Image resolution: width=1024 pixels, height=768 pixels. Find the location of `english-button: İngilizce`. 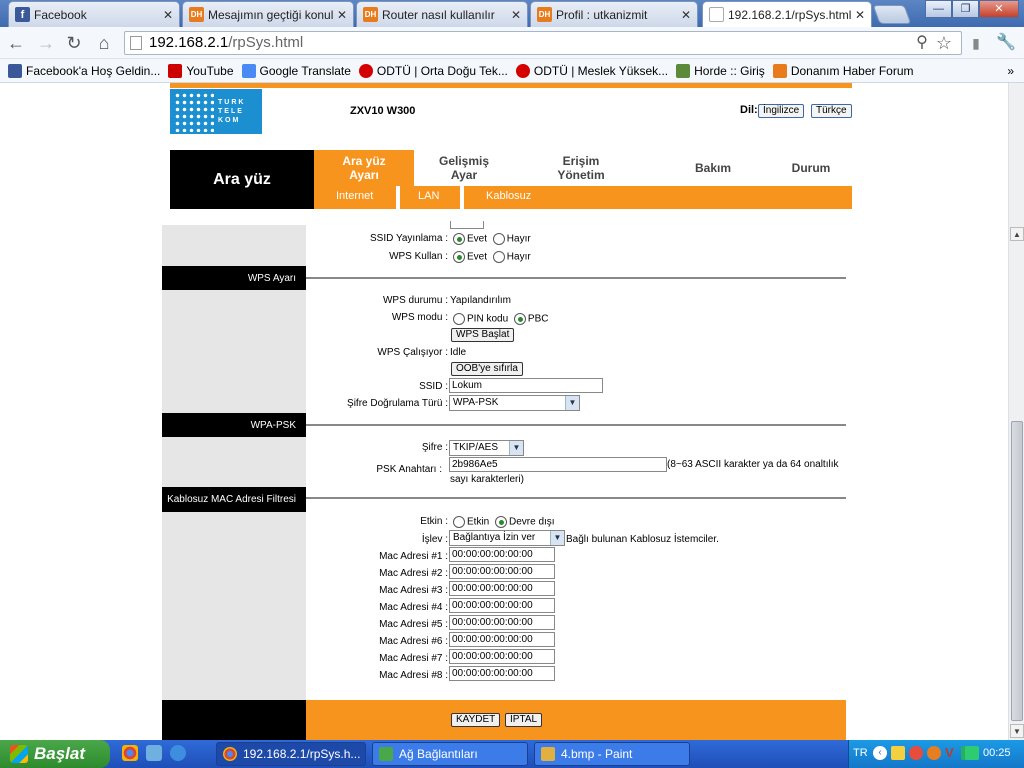

english-button: İngilizce is located at coordinates (781, 111).